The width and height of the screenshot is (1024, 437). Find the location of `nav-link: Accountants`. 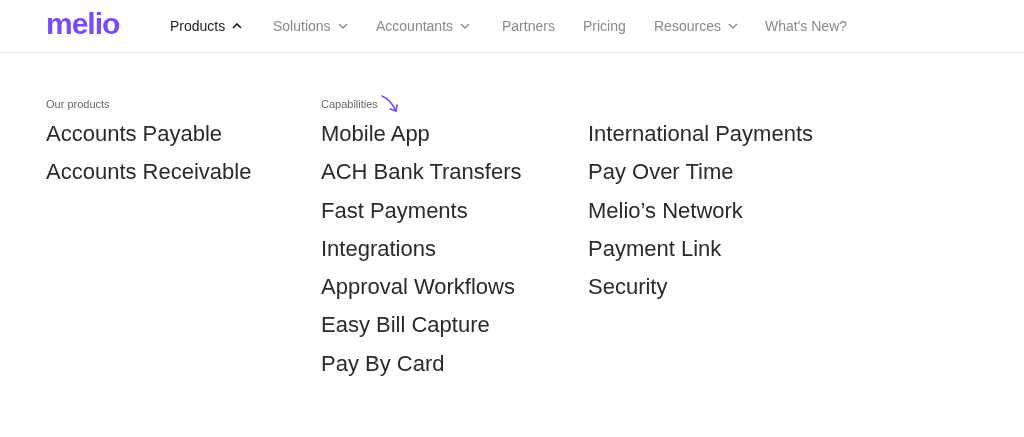

nav-link: Accountants is located at coordinates (439, 26).